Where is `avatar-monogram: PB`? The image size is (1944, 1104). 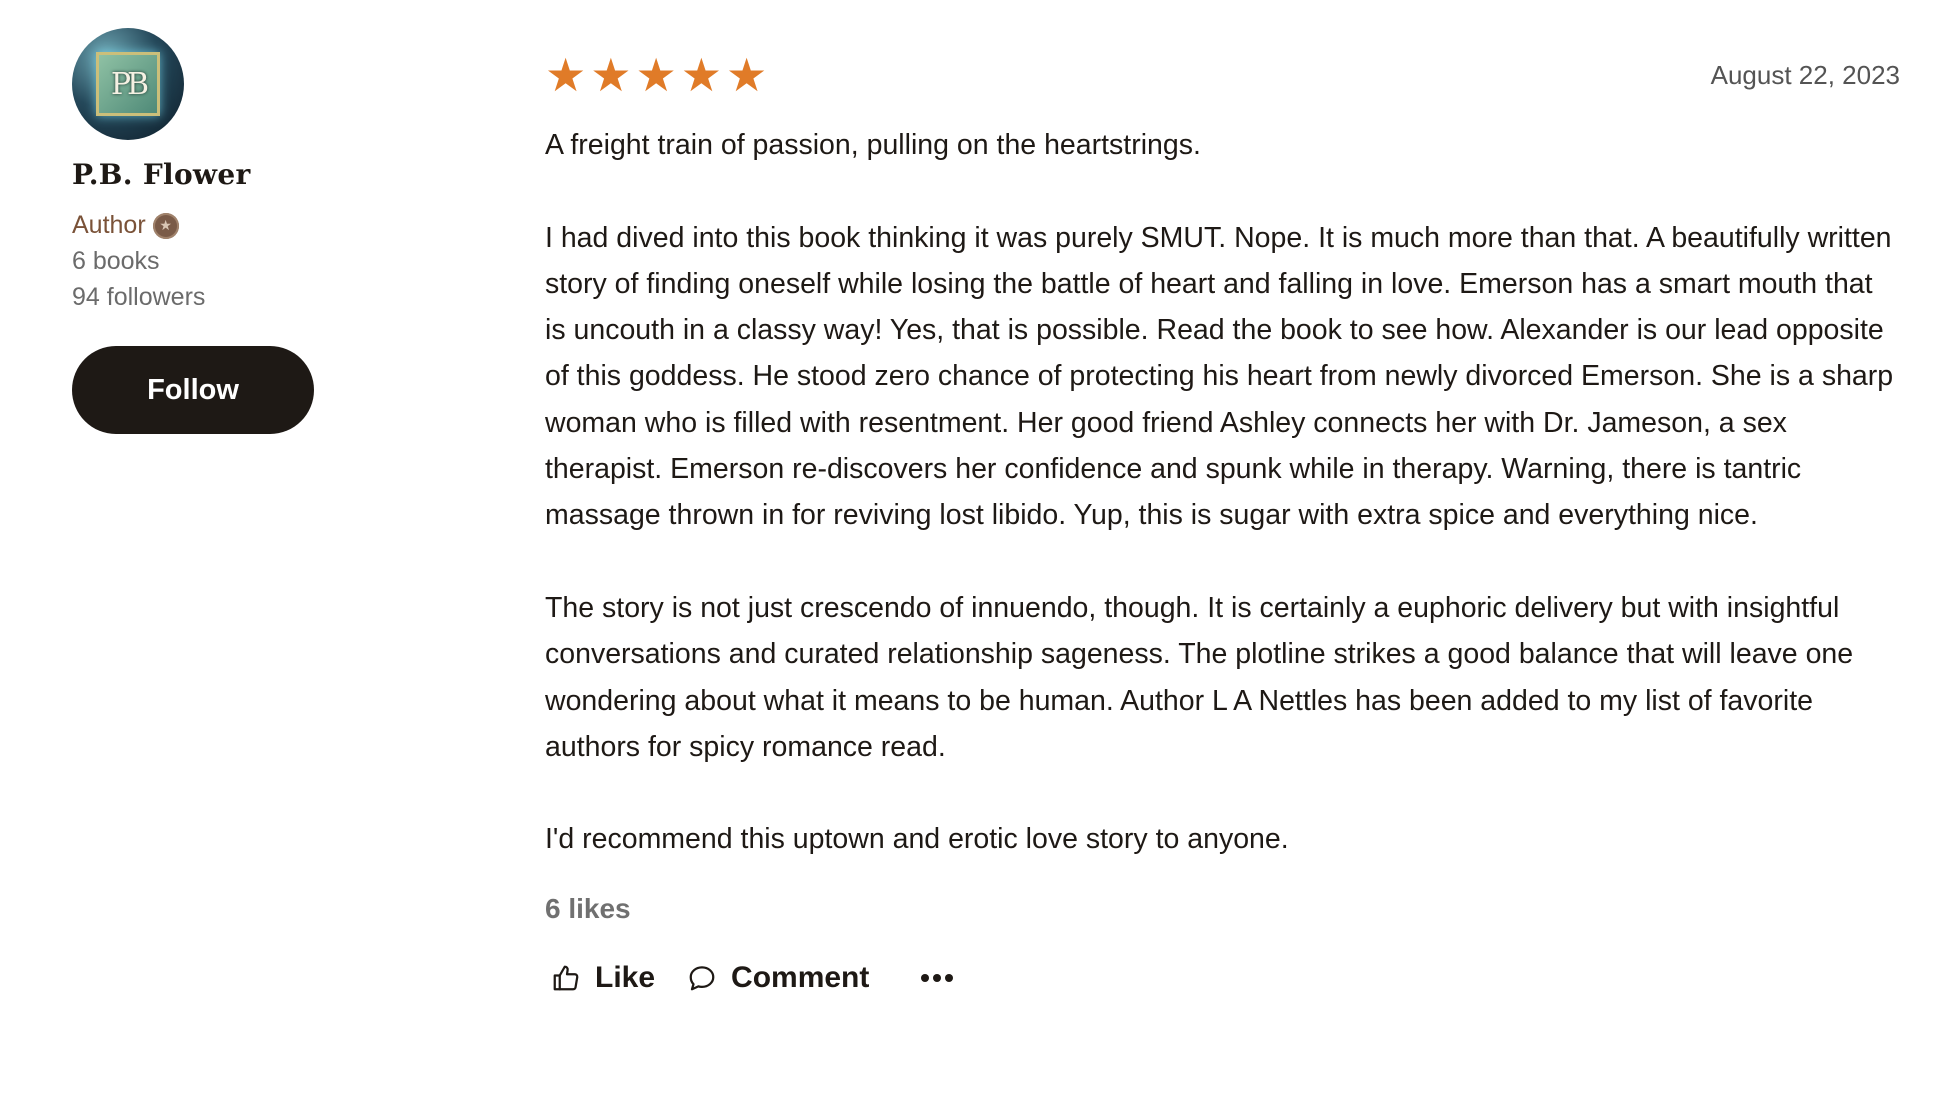 avatar-monogram: PB is located at coordinates (129, 84).